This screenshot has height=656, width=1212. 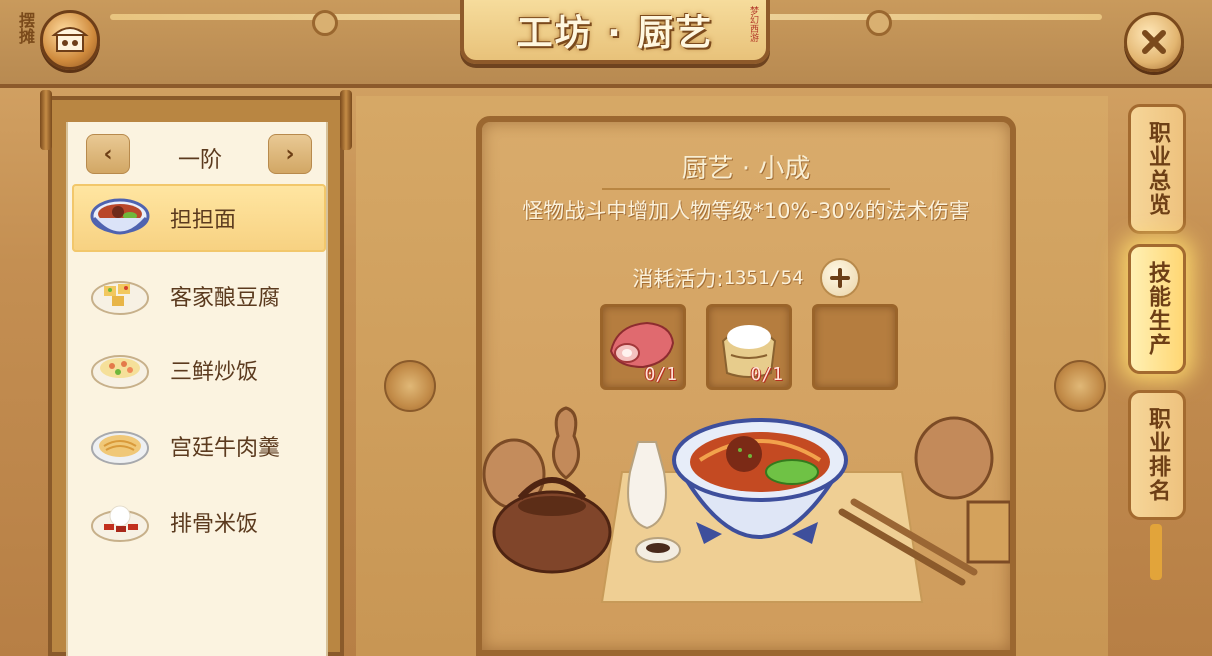 I want to click on recipe-item-label: 排骨米饭, so click(x=214, y=524).